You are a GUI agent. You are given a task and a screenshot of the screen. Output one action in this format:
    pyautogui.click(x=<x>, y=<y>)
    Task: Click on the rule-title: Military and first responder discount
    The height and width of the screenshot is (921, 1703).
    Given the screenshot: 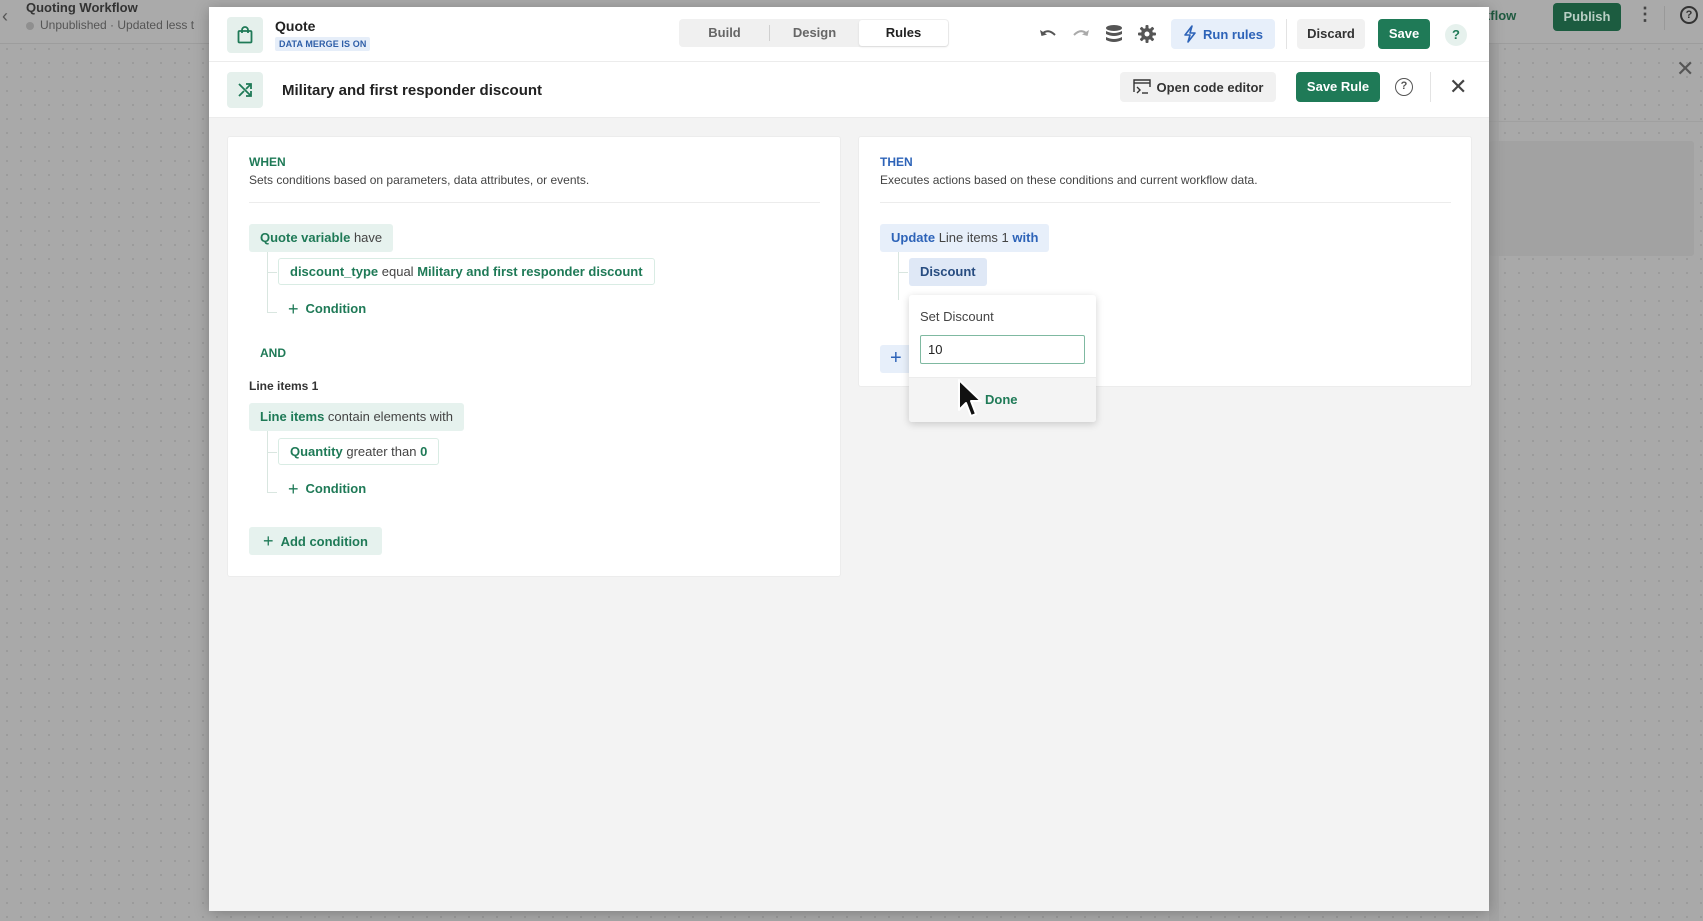 What is the action you would take?
    pyautogui.click(x=412, y=90)
    